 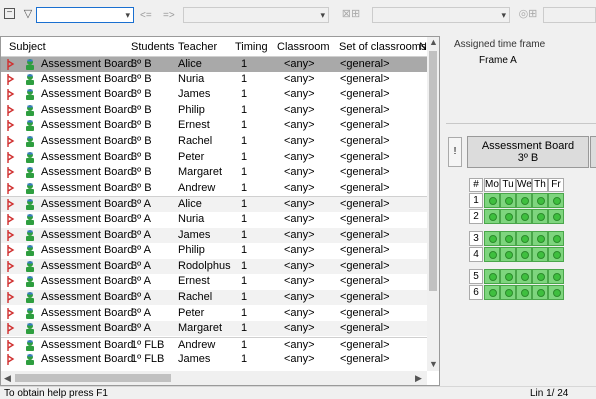 I want to click on table-row: Assessment Board 3º B James 1 <any> <general>, so click(x=214, y=94).